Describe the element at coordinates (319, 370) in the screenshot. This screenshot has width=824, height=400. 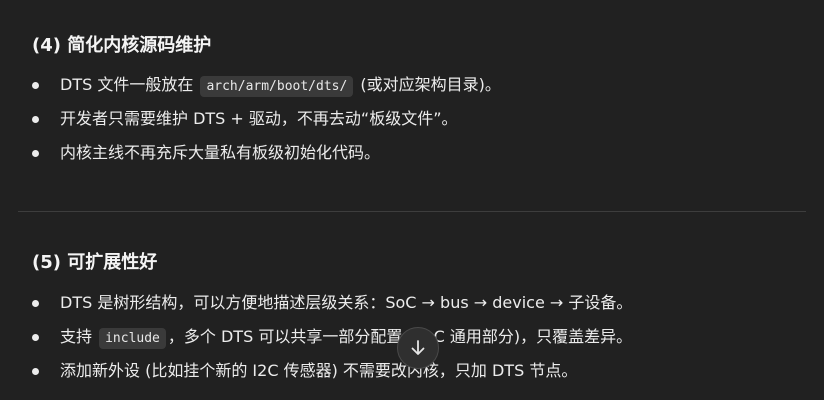
I see `list-item-text: 添加新外设 (比如挂个新的 I2C 传感器) 不需要改内核，只加 DTS 节点。` at that location.